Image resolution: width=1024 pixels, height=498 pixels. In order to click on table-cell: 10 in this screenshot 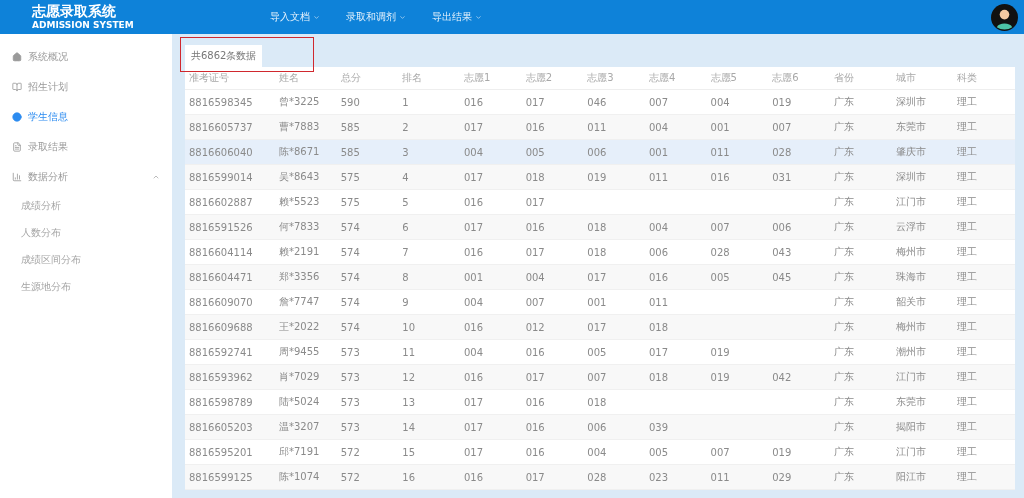, I will do `click(429, 327)`.